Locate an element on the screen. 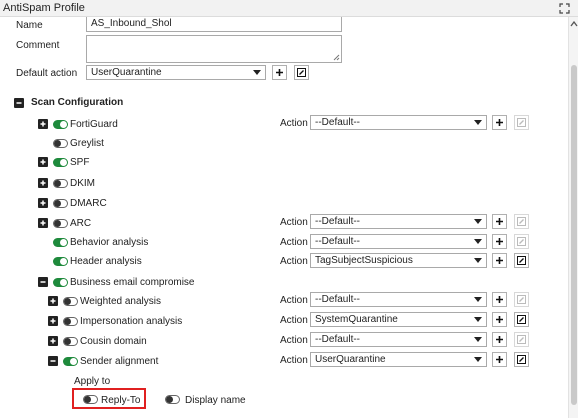  arc-toggle is located at coordinates (60, 223).